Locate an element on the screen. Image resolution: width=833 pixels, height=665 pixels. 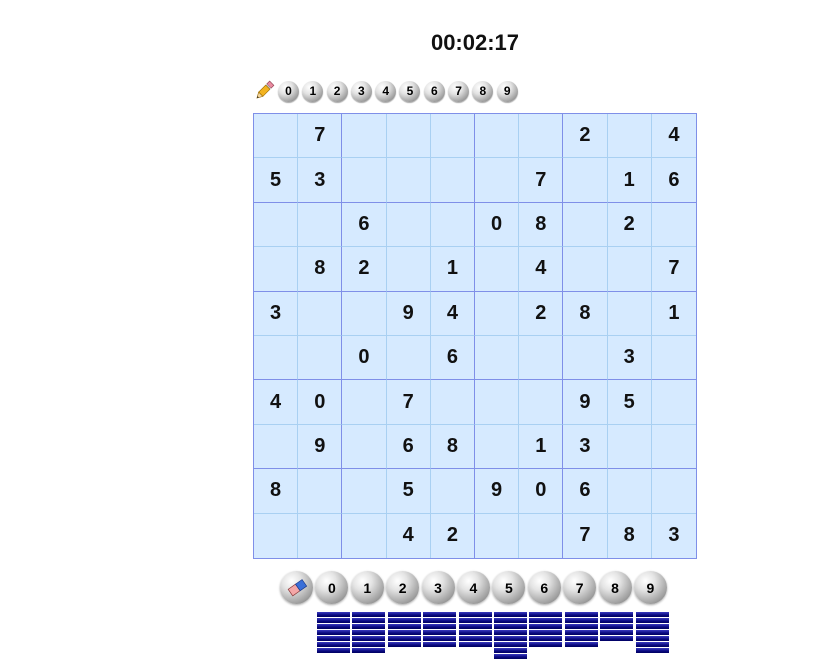
sudoku-cell-r3-c3 is located at coordinates (408, 269).